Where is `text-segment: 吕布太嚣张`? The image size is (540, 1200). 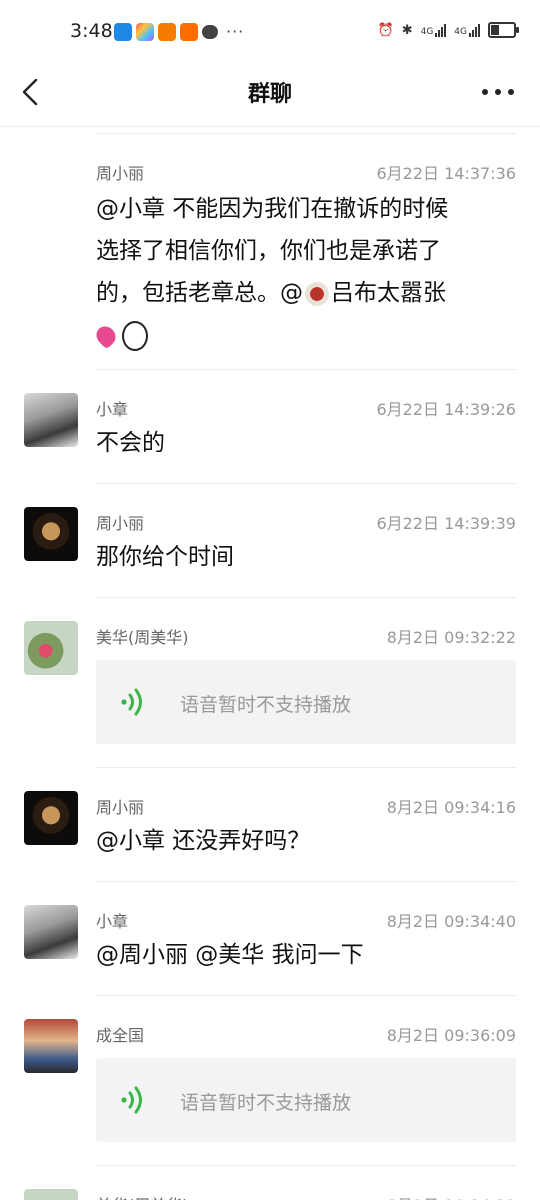
text-segment: 吕布太嚣张 is located at coordinates (388, 293).